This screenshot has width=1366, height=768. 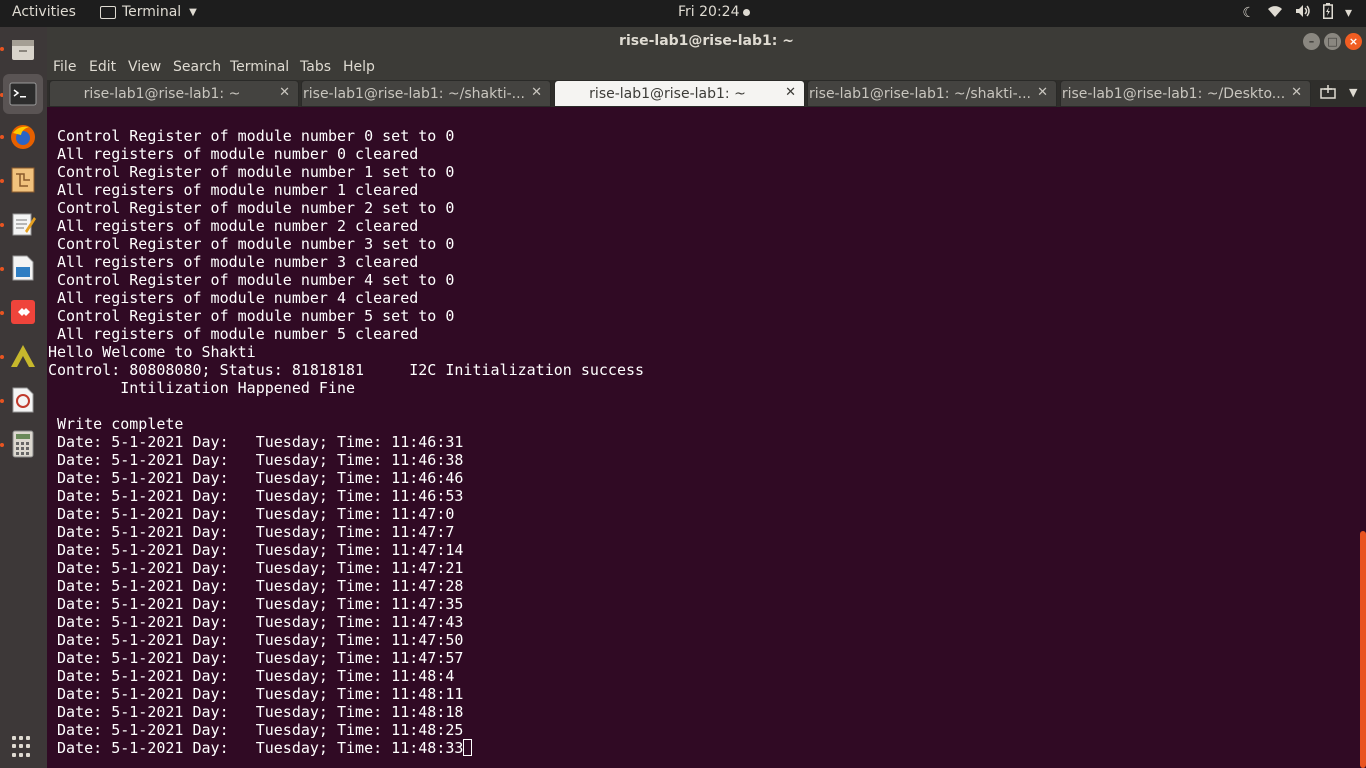 I want to click on app-grid-icon, so click(x=23, y=747).